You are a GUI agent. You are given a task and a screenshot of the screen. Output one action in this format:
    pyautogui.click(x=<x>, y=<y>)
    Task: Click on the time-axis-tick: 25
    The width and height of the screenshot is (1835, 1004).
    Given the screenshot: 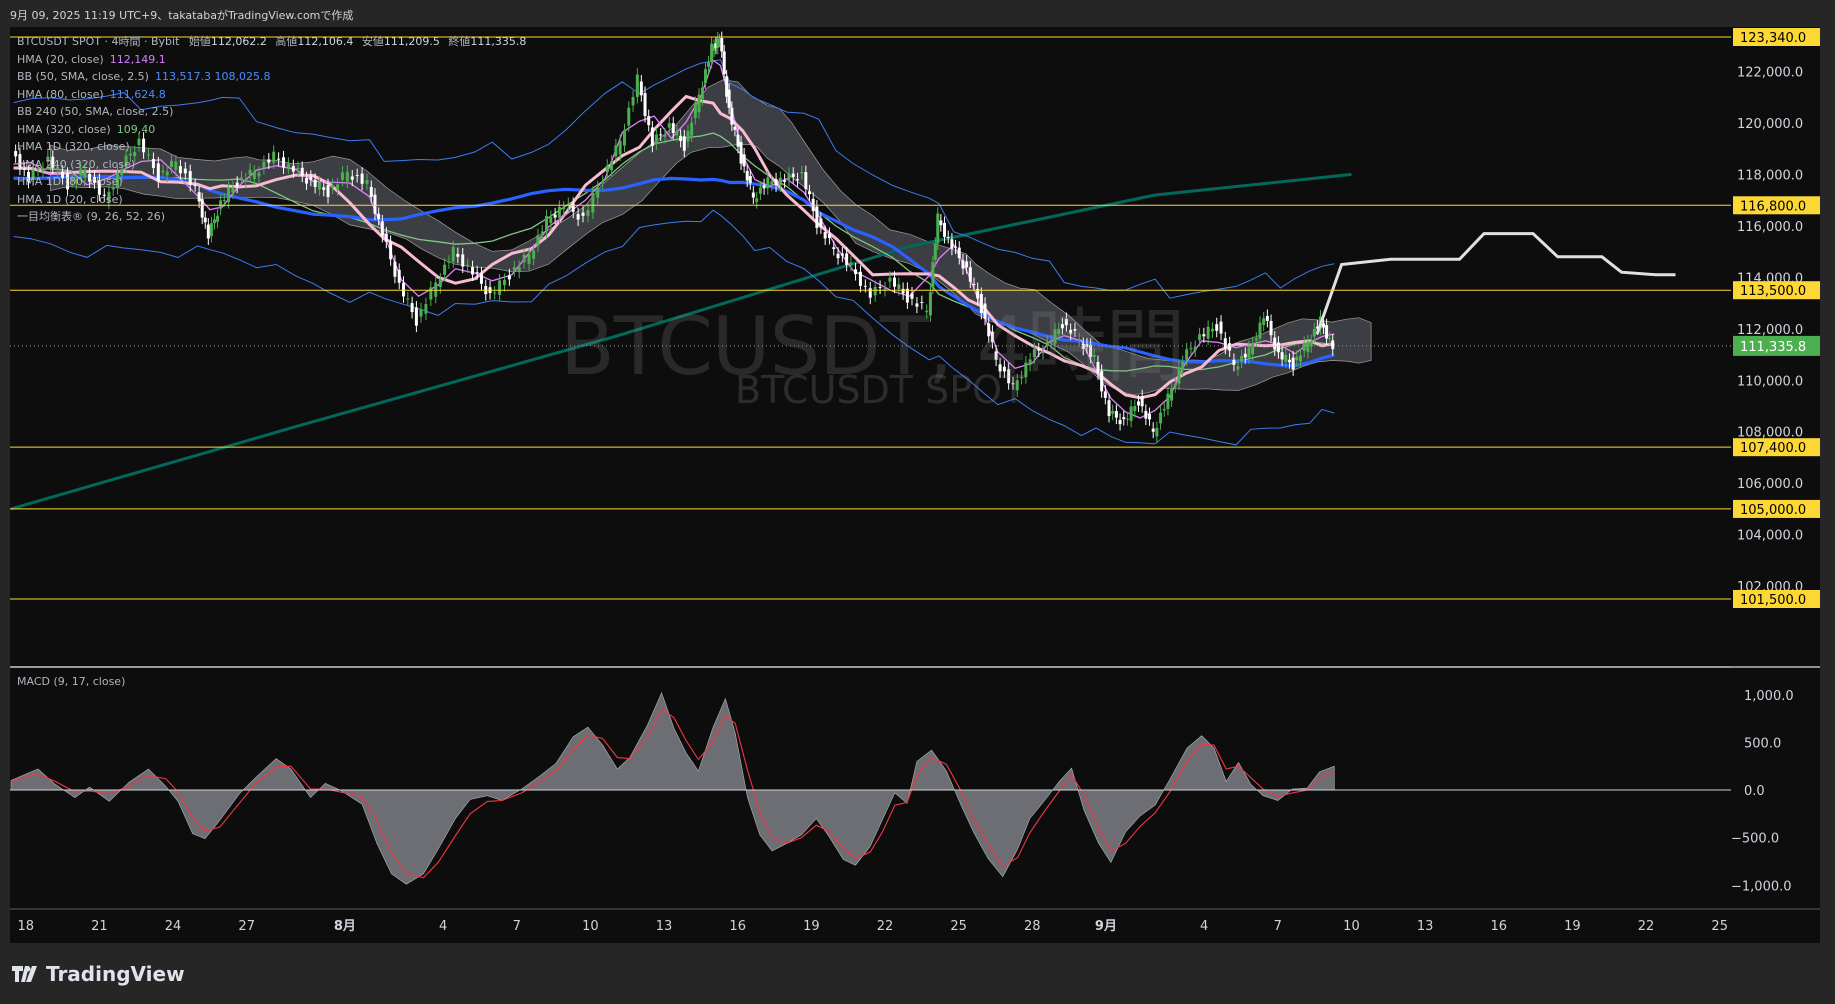 What is the action you would take?
    pyautogui.click(x=958, y=926)
    